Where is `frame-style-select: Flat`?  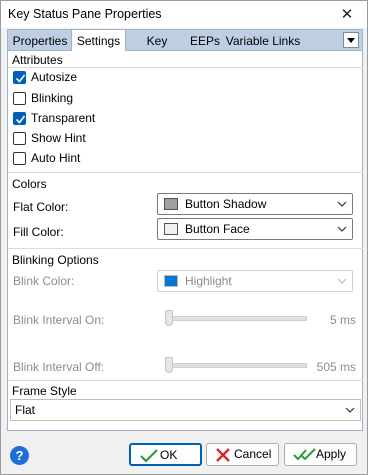 frame-style-select: Flat is located at coordinates (185, 410).